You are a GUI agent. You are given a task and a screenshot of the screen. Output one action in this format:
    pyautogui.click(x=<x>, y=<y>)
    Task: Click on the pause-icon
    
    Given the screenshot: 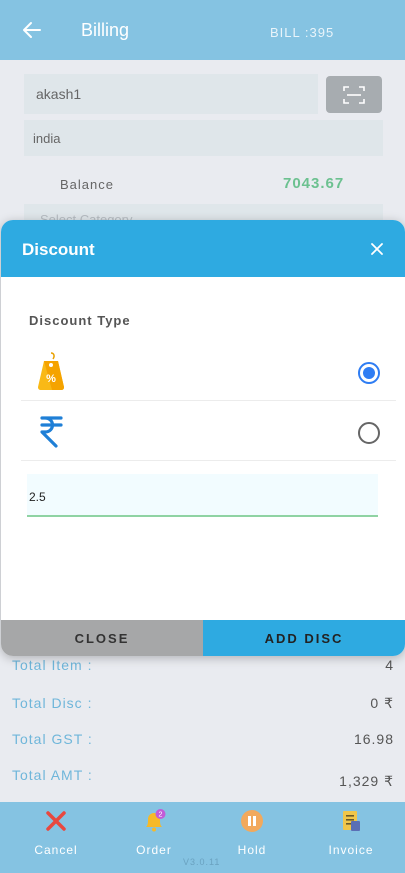 What is the action you would take?
    pyautogui.click(x=252, y=821)
    